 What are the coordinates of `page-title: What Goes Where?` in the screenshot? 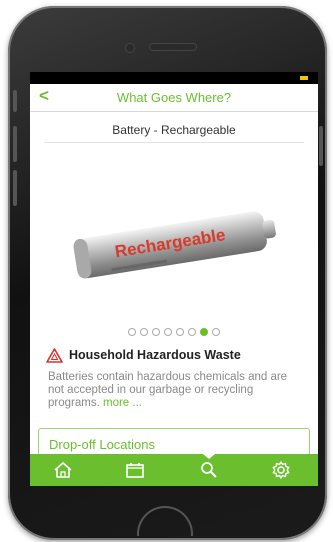 It's located at (174, 97).